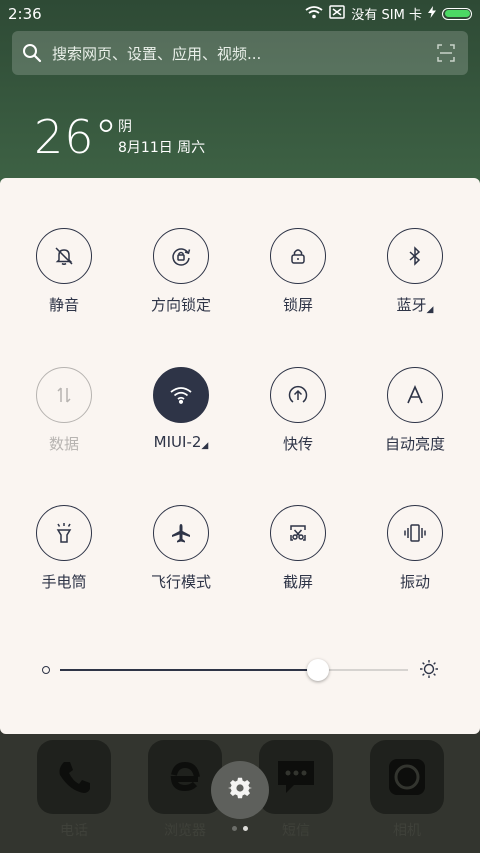 This screenshot has height=853, width=480. I want to click on toggle-silent: 静音, so click(64, 271).